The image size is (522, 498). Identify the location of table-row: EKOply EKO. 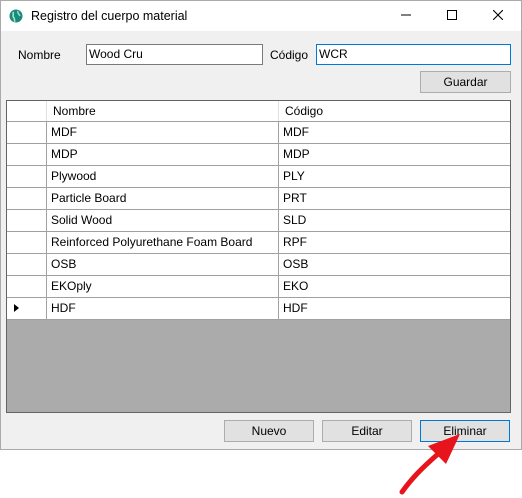
(258, 287).